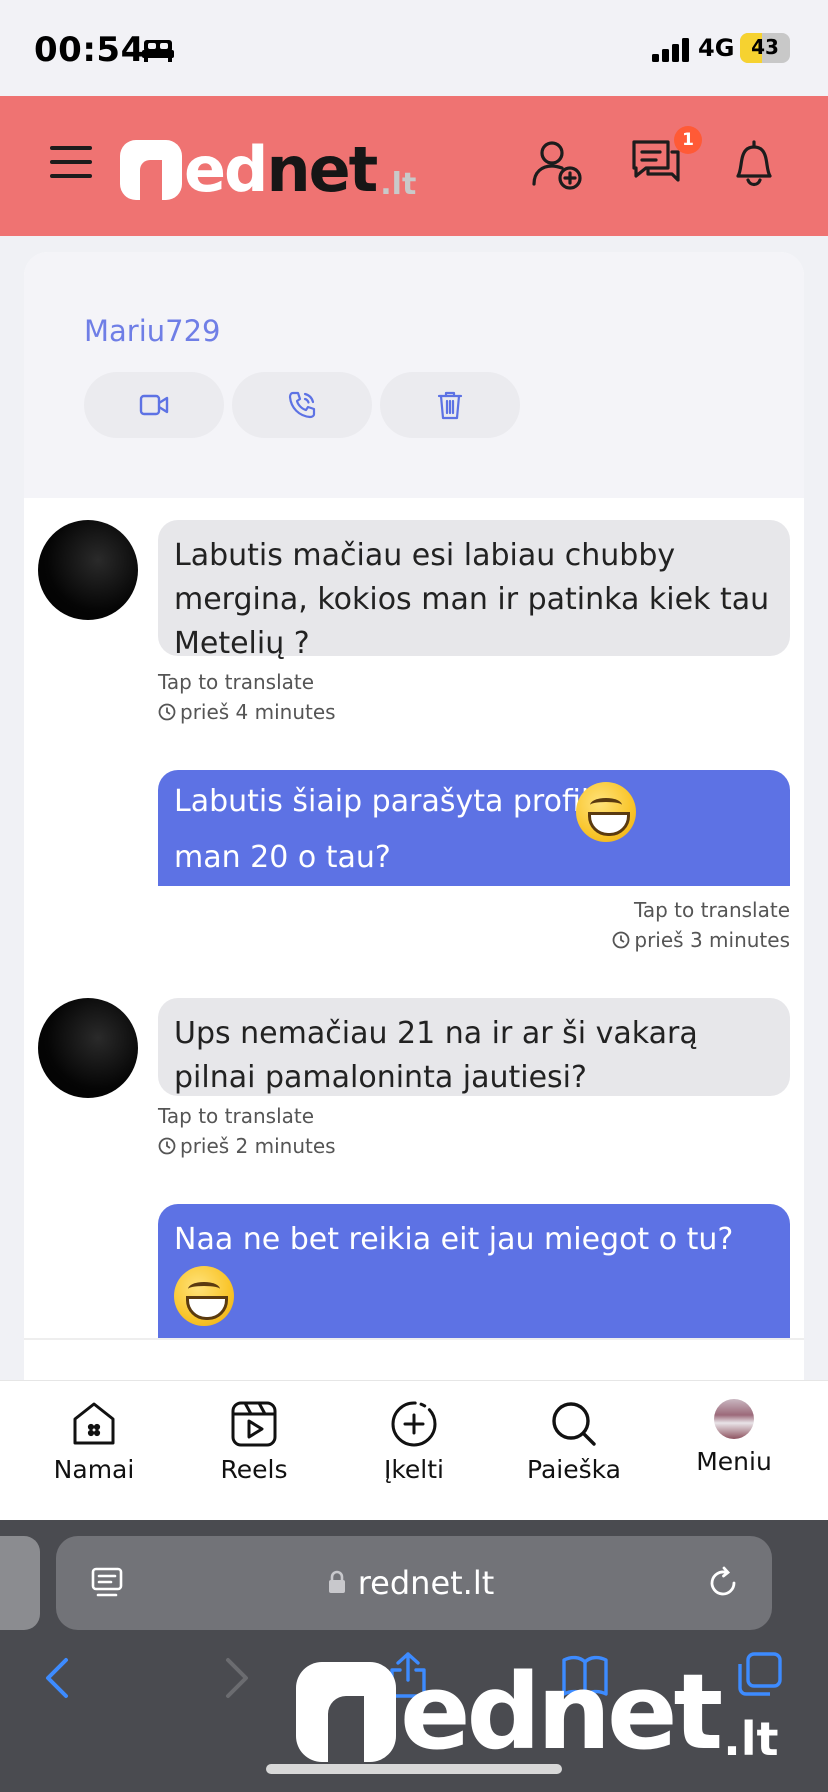  What do you see at coordinates (247, 1146) in the screenshot?
I see `message-timestamp: prieš 2 minutes` at bounding box center [247, 1146].